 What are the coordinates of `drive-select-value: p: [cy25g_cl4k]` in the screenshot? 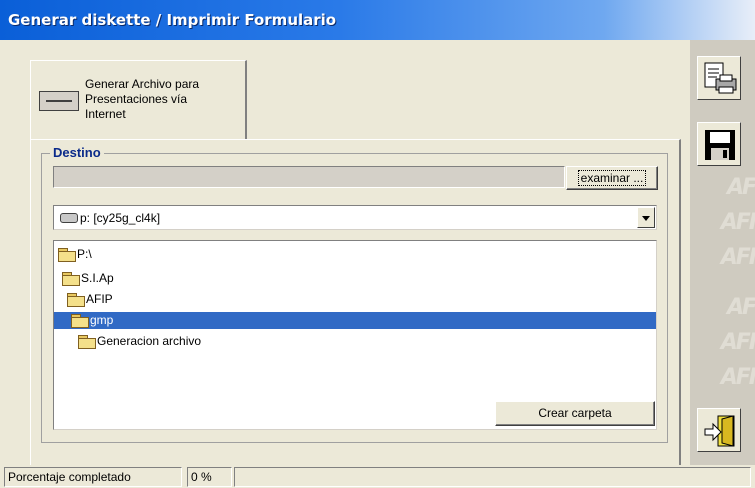 It's located at (120, 218).